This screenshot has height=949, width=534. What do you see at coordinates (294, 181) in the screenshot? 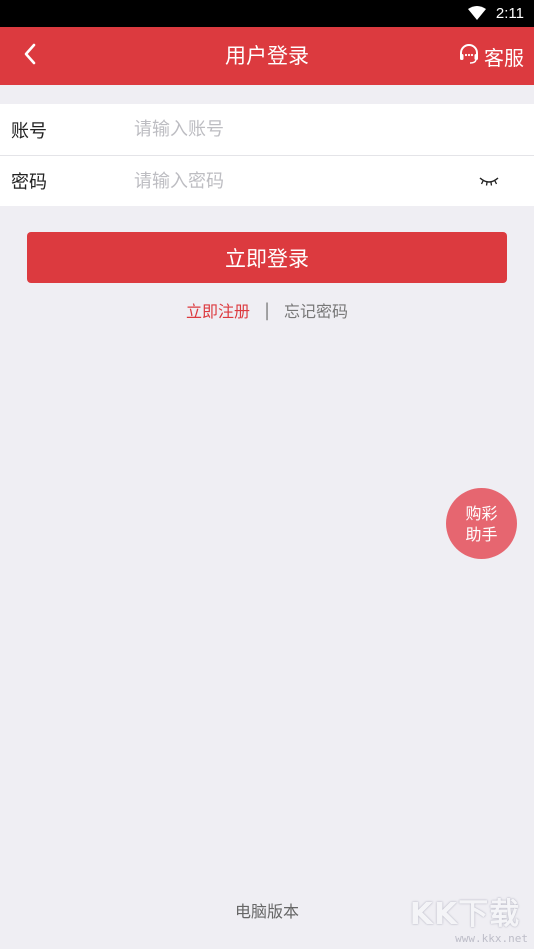
I see `password-input` at bounding box center [294, 181].